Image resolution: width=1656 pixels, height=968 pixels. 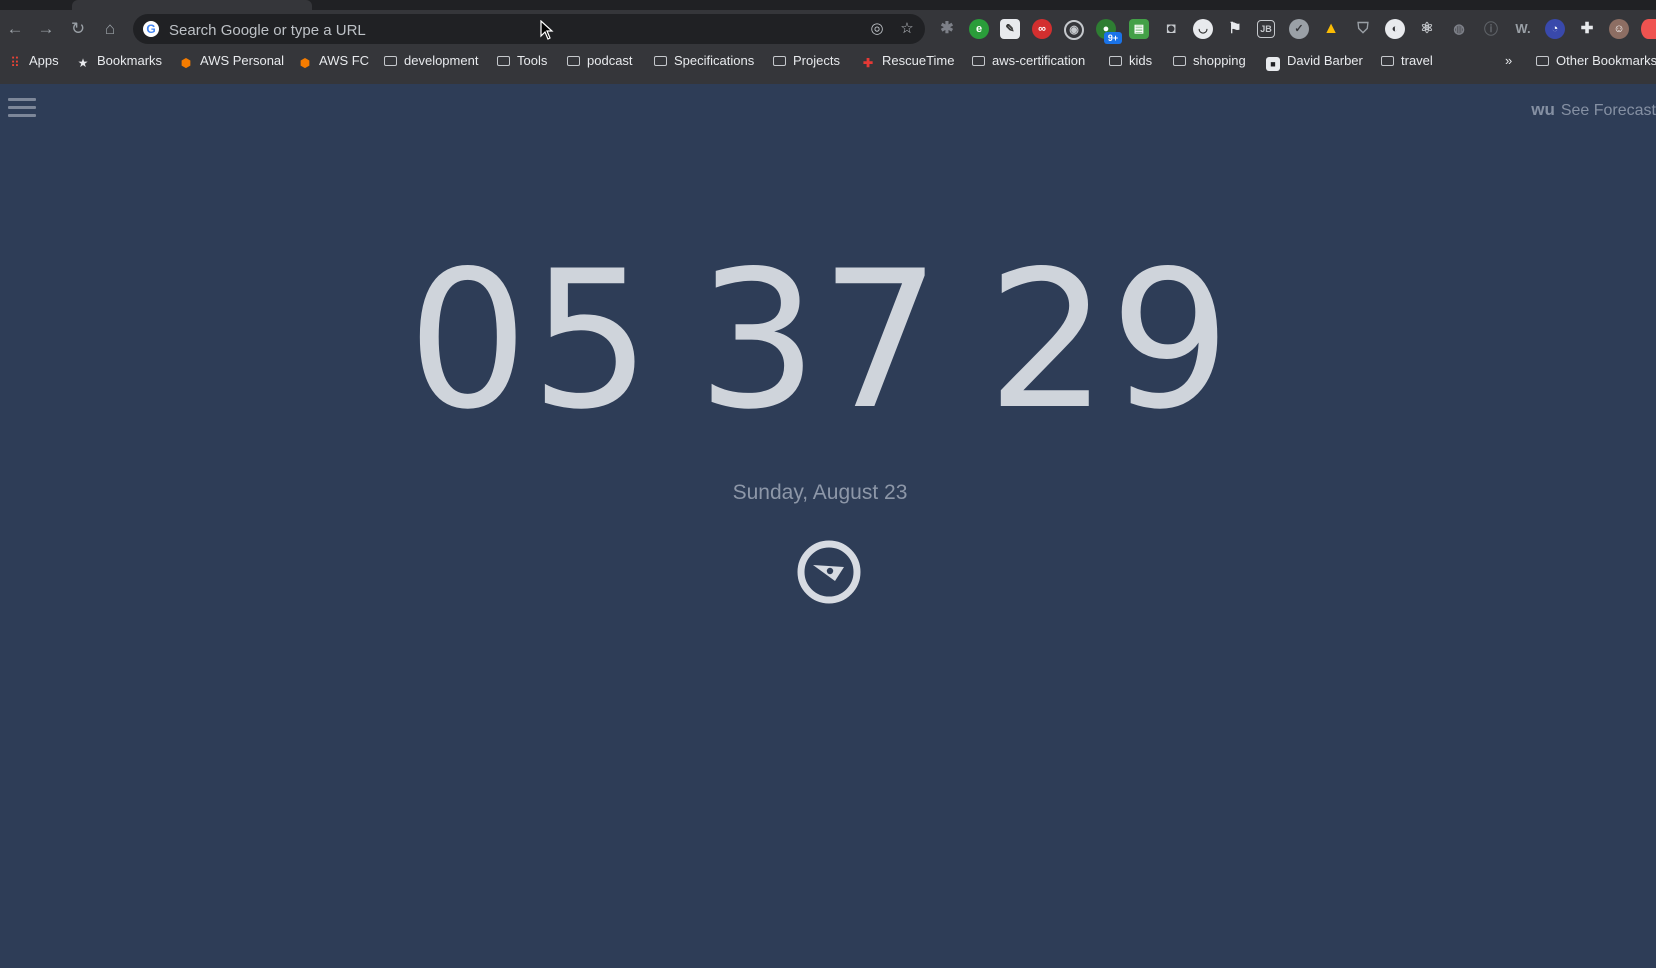 What do you see at coordinates (1523, 29) in the screenshot?
I see `w-extension-icon: W.` at bounding box center [1523, 29].